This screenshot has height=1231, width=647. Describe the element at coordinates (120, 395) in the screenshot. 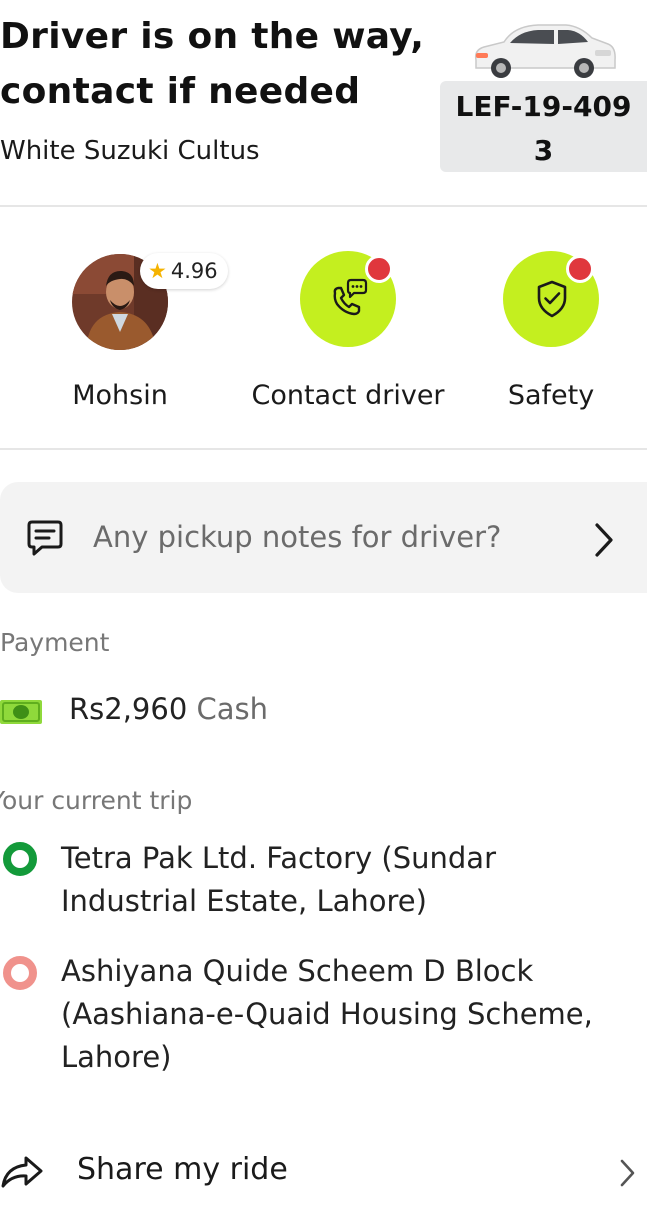

I see `driver-name: Mohsin` at that location.